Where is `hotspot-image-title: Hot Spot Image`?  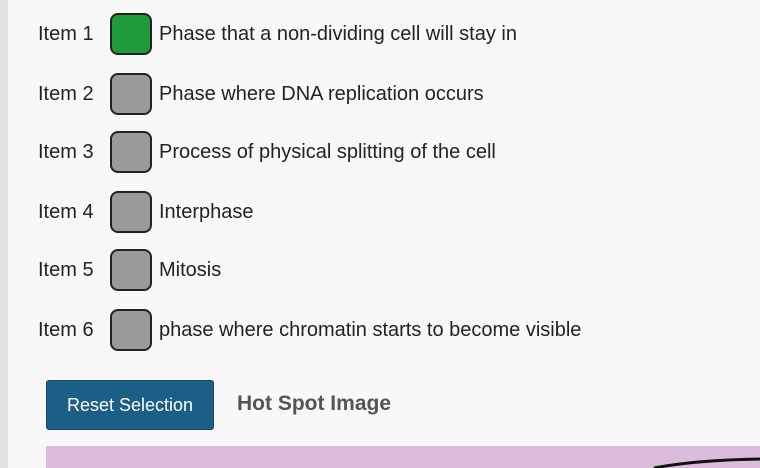
hotspot-image-title: Hot Spot Image is located at coordinates (314, 403).